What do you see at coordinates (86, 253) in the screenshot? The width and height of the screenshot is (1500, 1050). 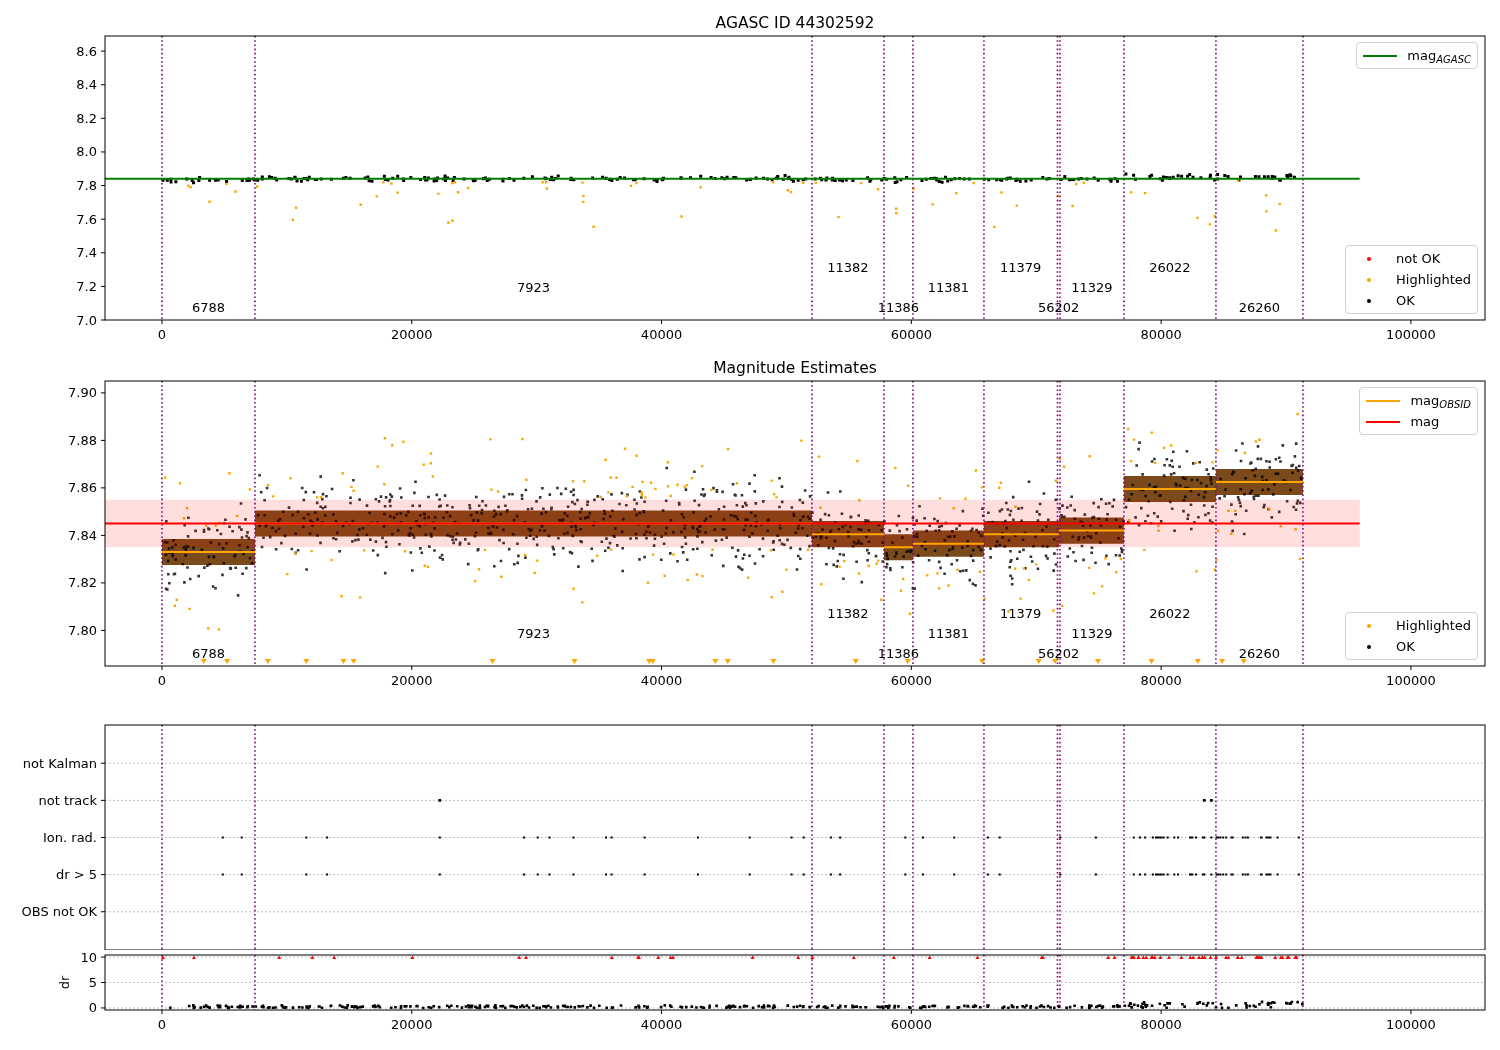 I see `y-tick-label: 7.4` at bounding box center [86, 253].